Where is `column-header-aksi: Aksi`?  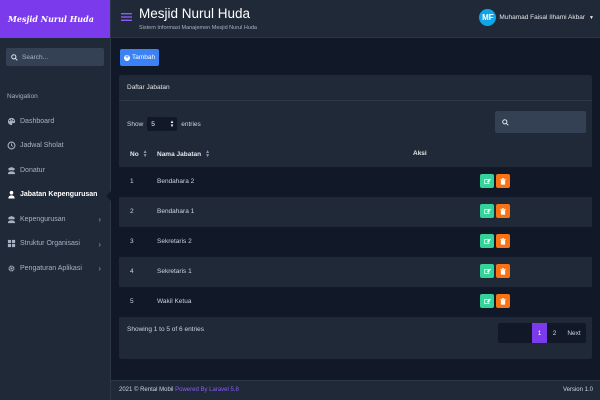 column-header-aksi: Aksi is located at coordinates (420, 153).